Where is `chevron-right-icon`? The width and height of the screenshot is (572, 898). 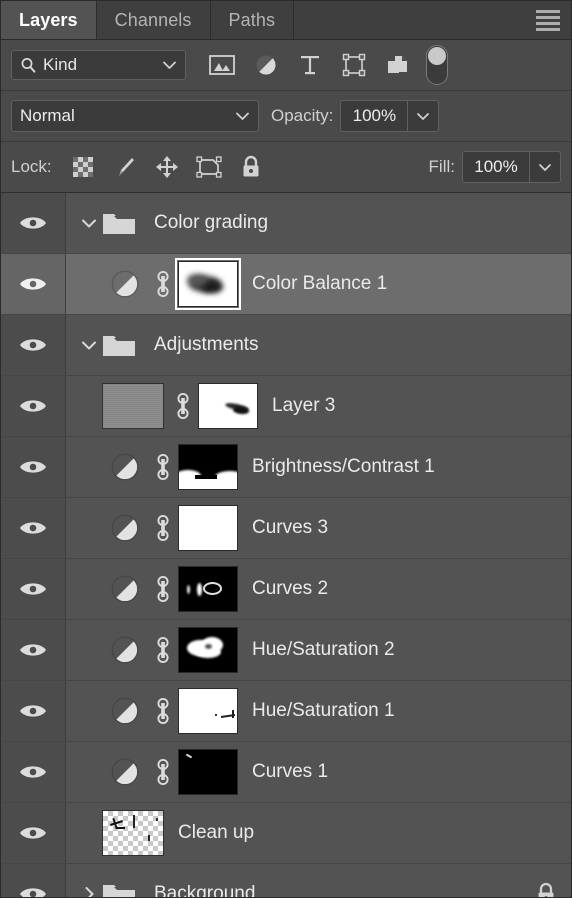
chevron-right-icon is located at coordinates (89, 891).